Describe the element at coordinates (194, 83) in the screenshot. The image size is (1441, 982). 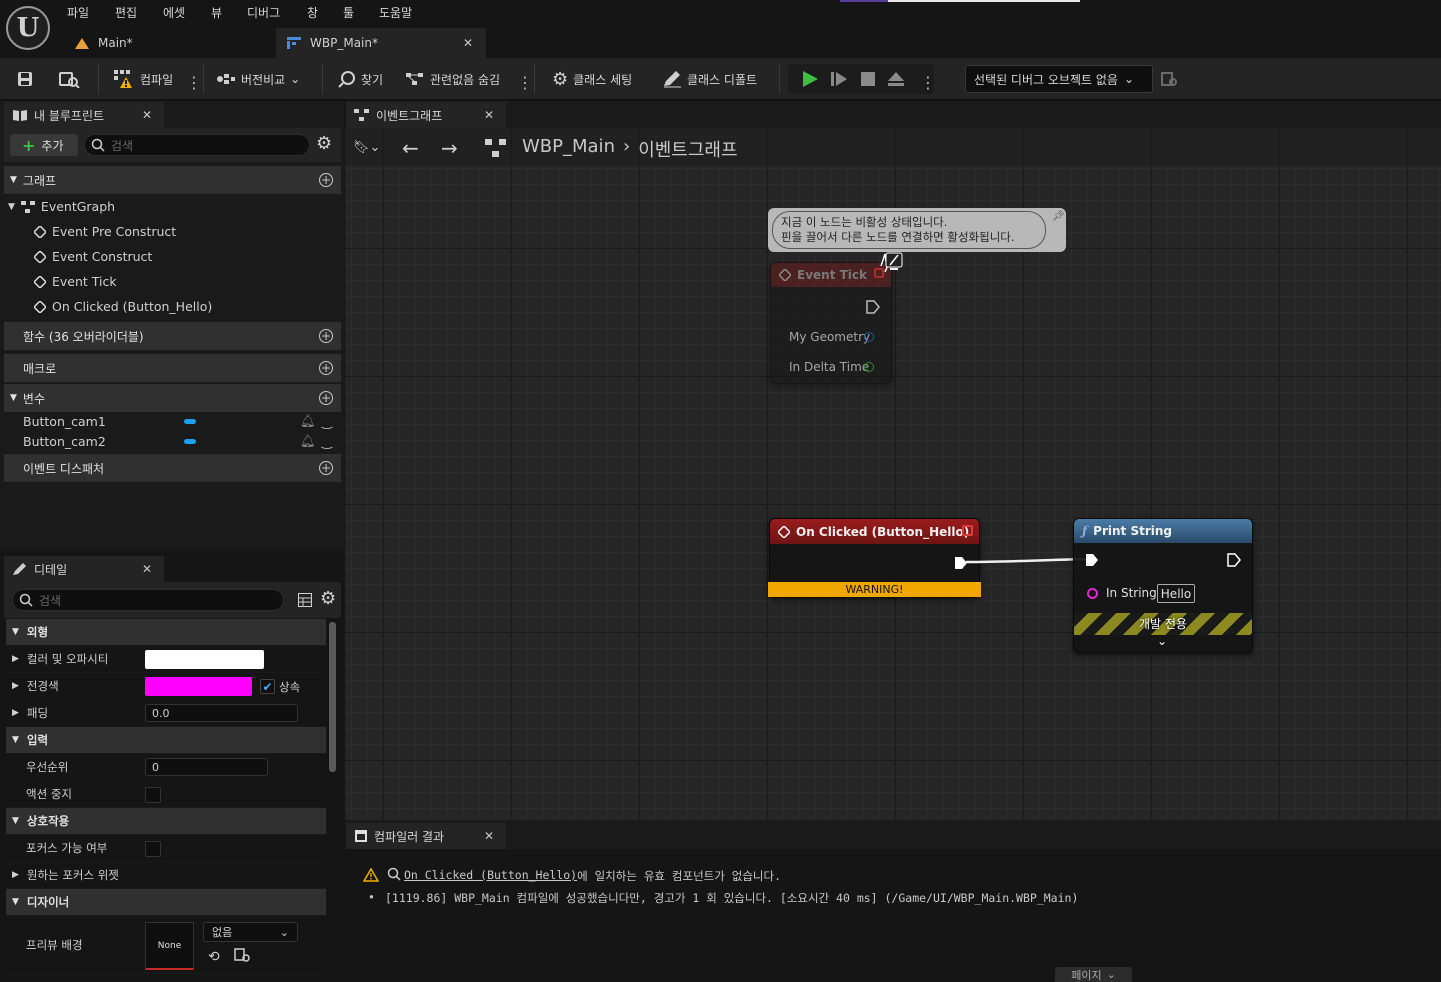
I see `compile-options-icon: ⋮` at that location.